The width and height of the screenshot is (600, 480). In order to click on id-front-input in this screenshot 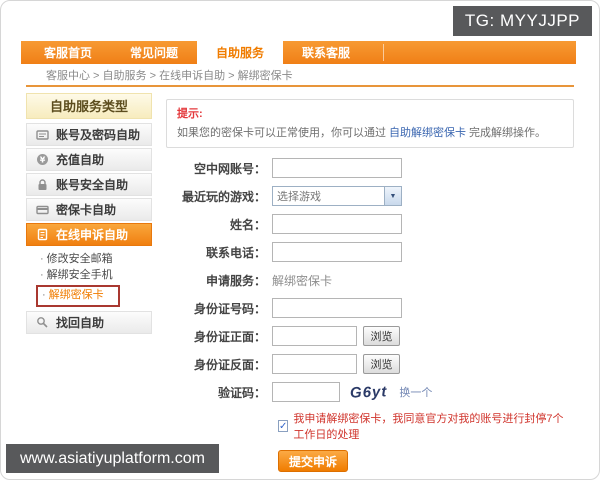, I will do `click(314, 336)`.